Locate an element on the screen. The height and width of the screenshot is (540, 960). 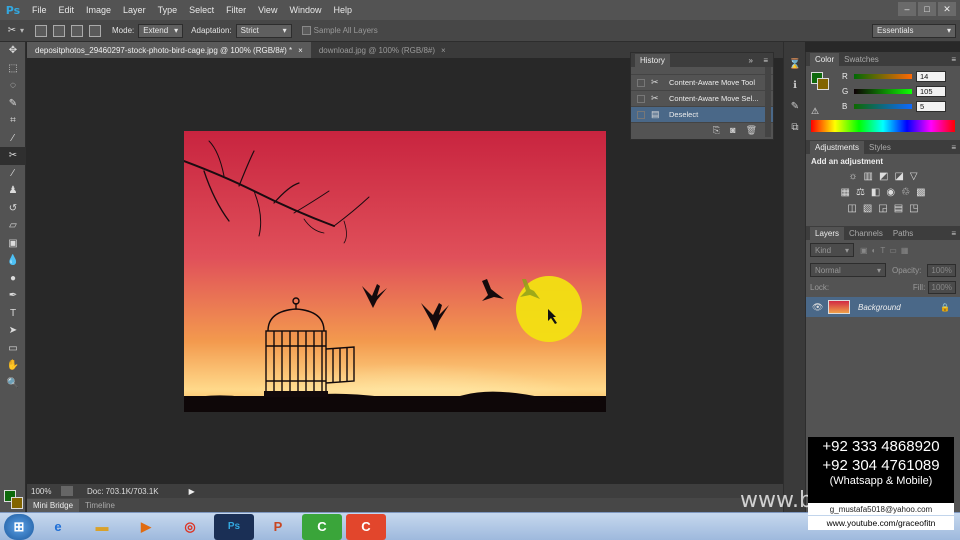
history-scrollbar is located at coordinates (768, 102).